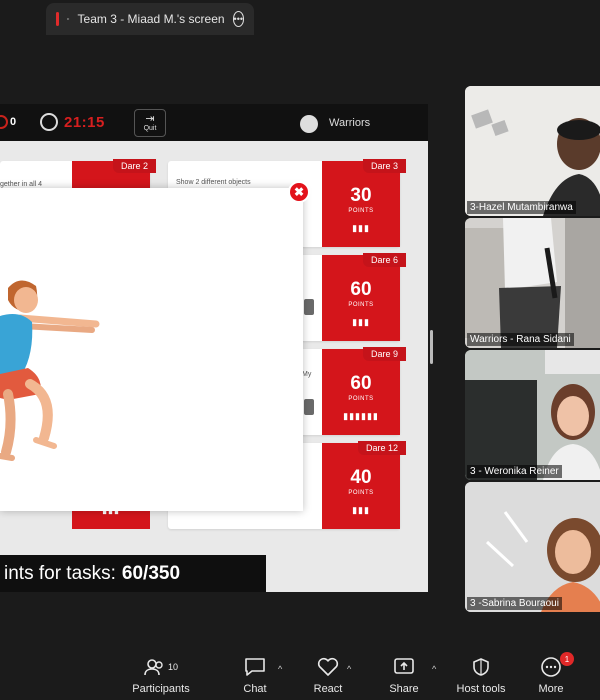 The height and width of the screenshot is (700, 600). I want to click on participant-name: 3 -Sabrina Bouraoui, so click(514, 603).